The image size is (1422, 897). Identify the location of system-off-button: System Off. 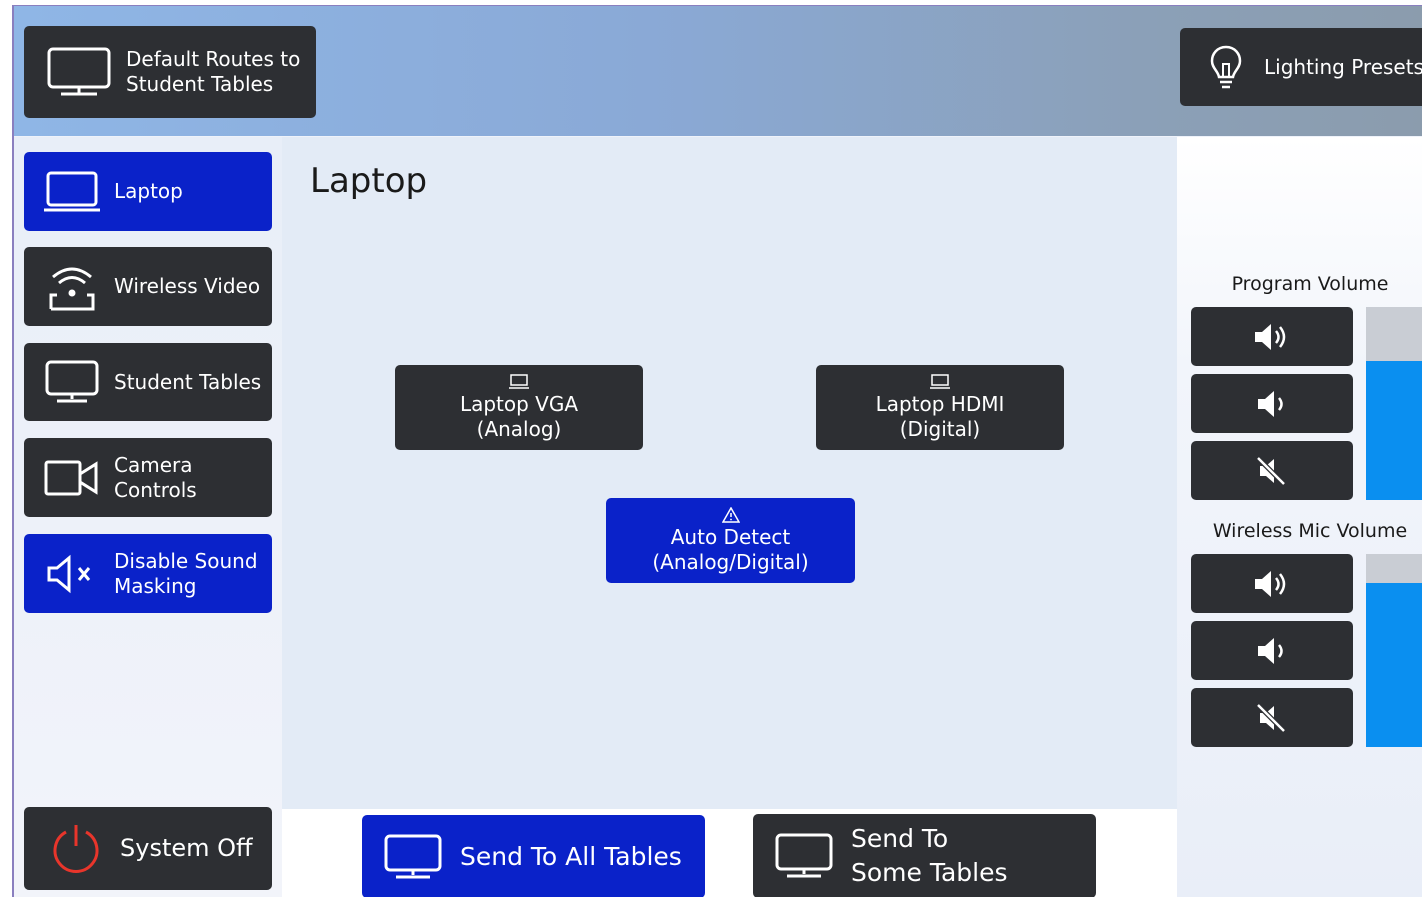
(148, 848).